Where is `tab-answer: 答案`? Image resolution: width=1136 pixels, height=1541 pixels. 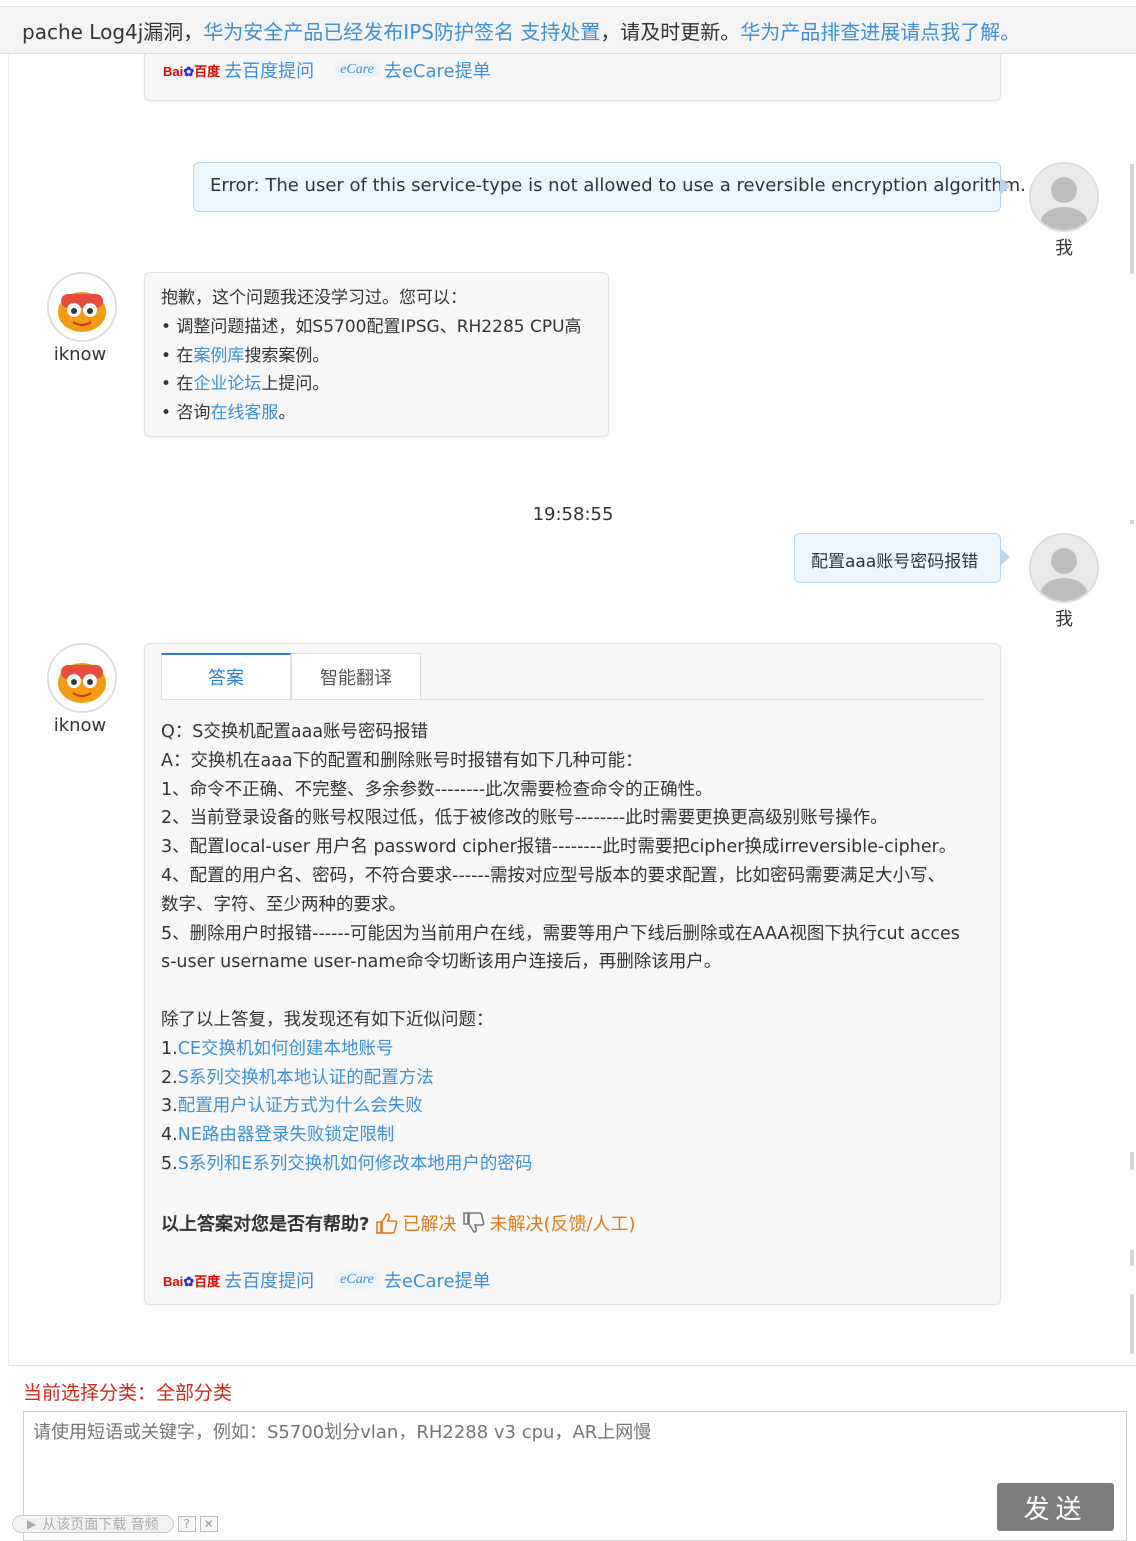
tab-answer: 答案 is located at coordinates (226, 676).